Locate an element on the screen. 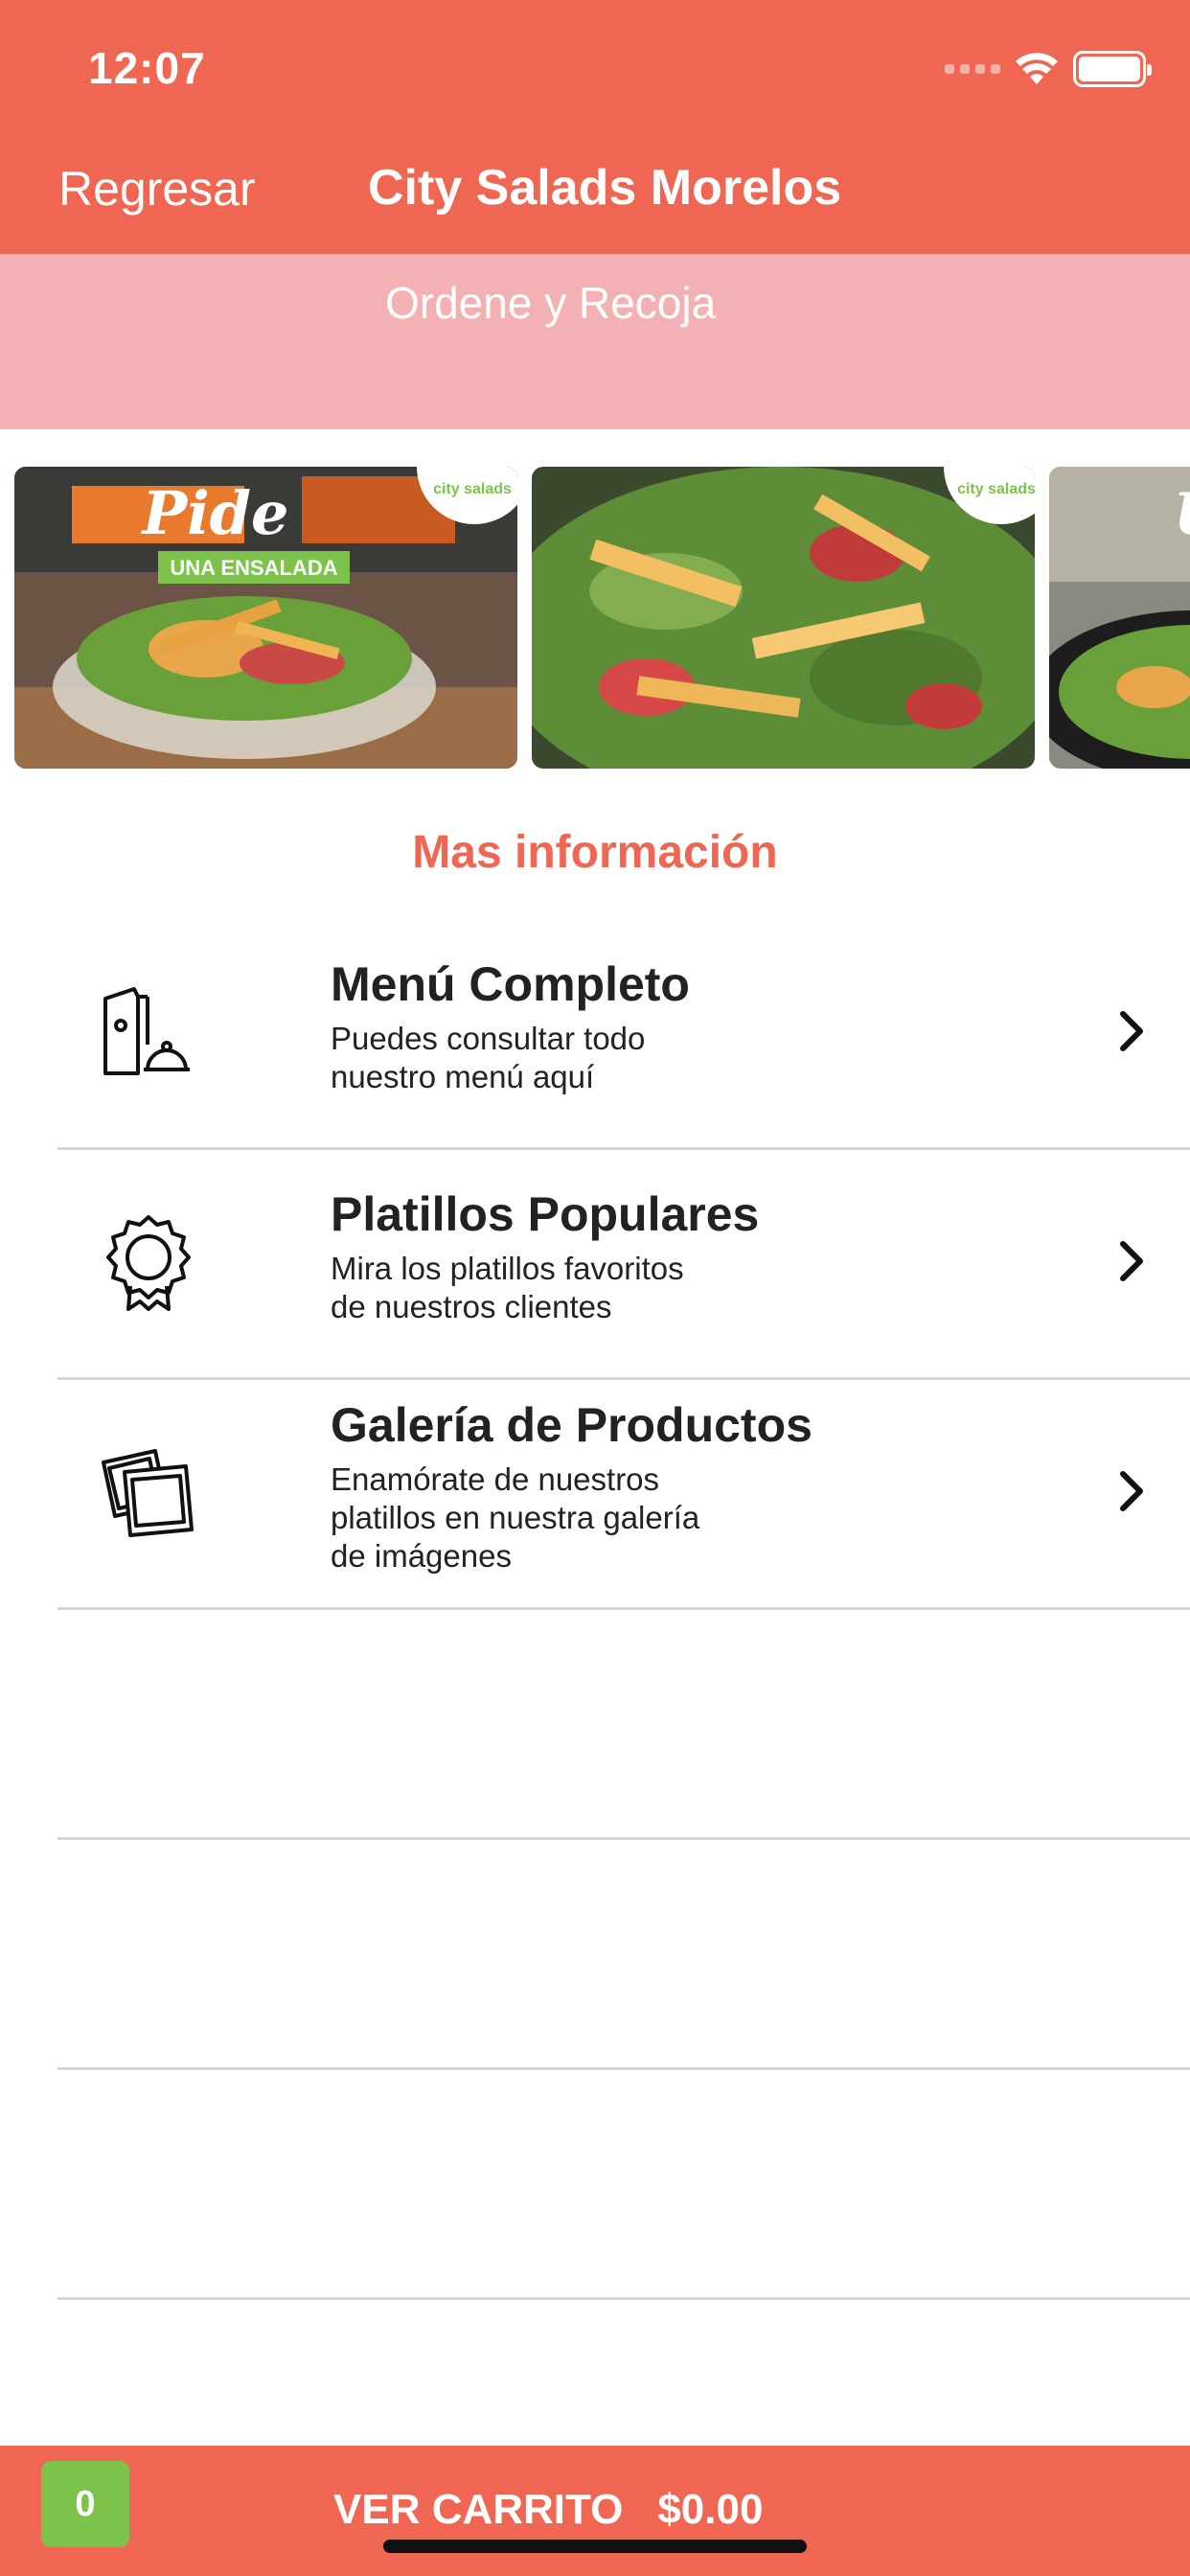 This screenshot has height=2576, width=1190. view-cart-button: VER CARRITO $0.00 is located at coordinates (548, 2510).